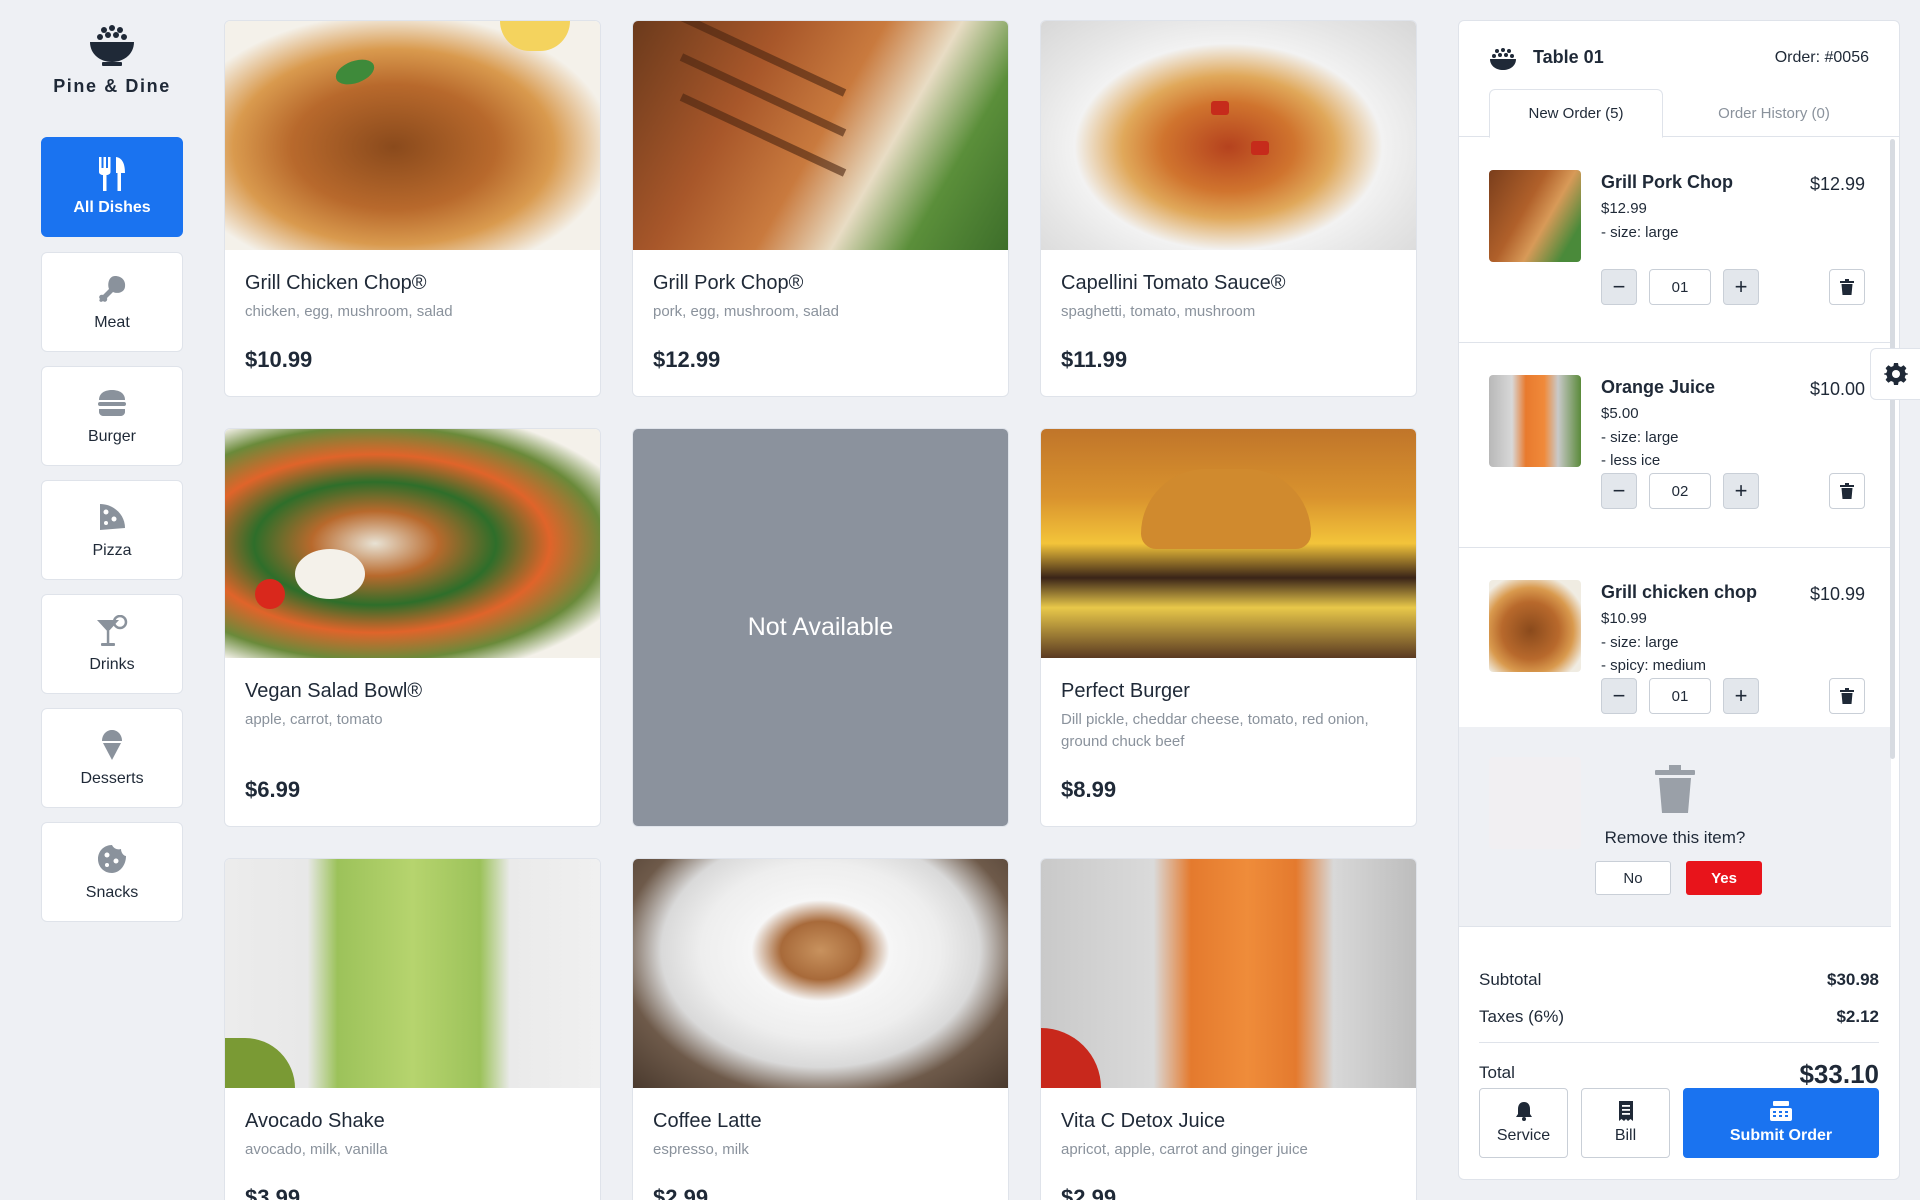  What do you see at coordinates (1625, 1135) in the screenshot?
I see `bill-label: Bill` at bounding box center [1625, 1135].